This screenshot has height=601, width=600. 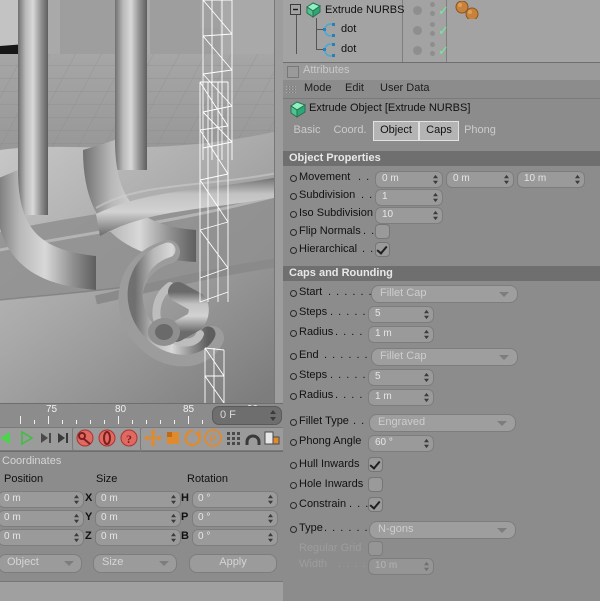 What do you see at coordinates (235, 518) in the screenshot?
I see `rotation-p-field: 0 °` at bounding box center [235, 518].